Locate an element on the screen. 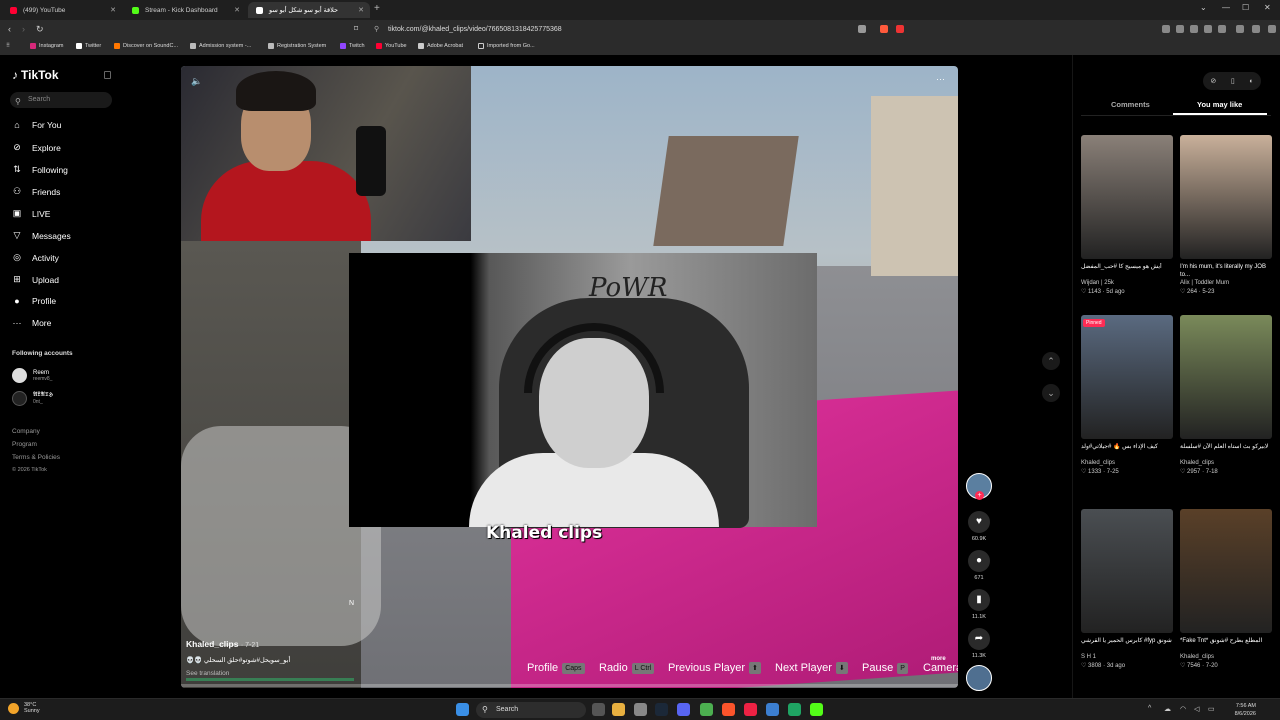  nav-explore: ⊘ Explore is located at coordinates (36, 147).